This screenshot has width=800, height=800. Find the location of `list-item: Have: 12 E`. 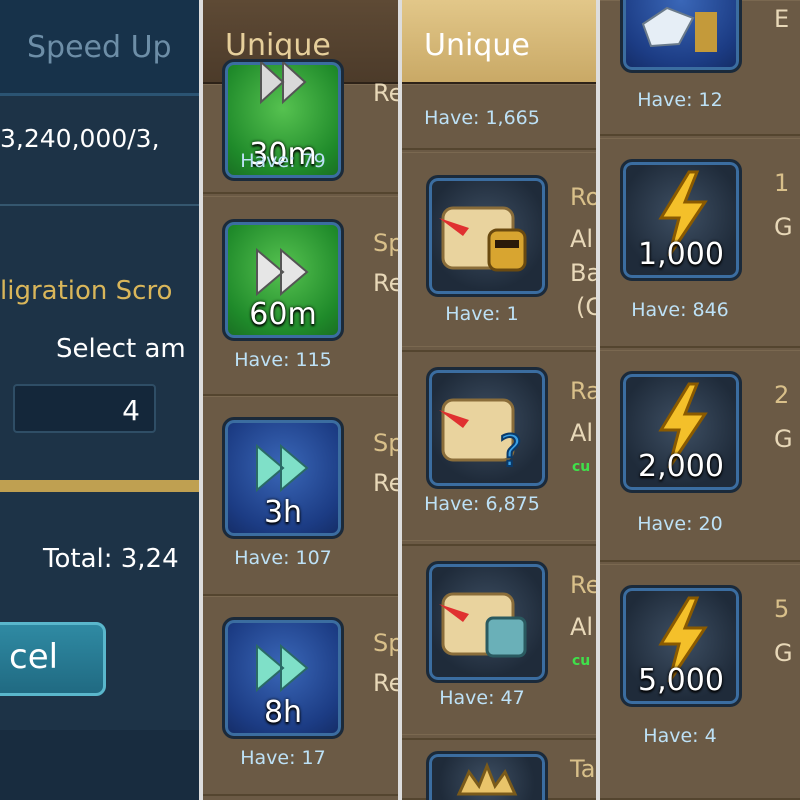

list-item: Have: 12 E is located at coordinates (700, 68).